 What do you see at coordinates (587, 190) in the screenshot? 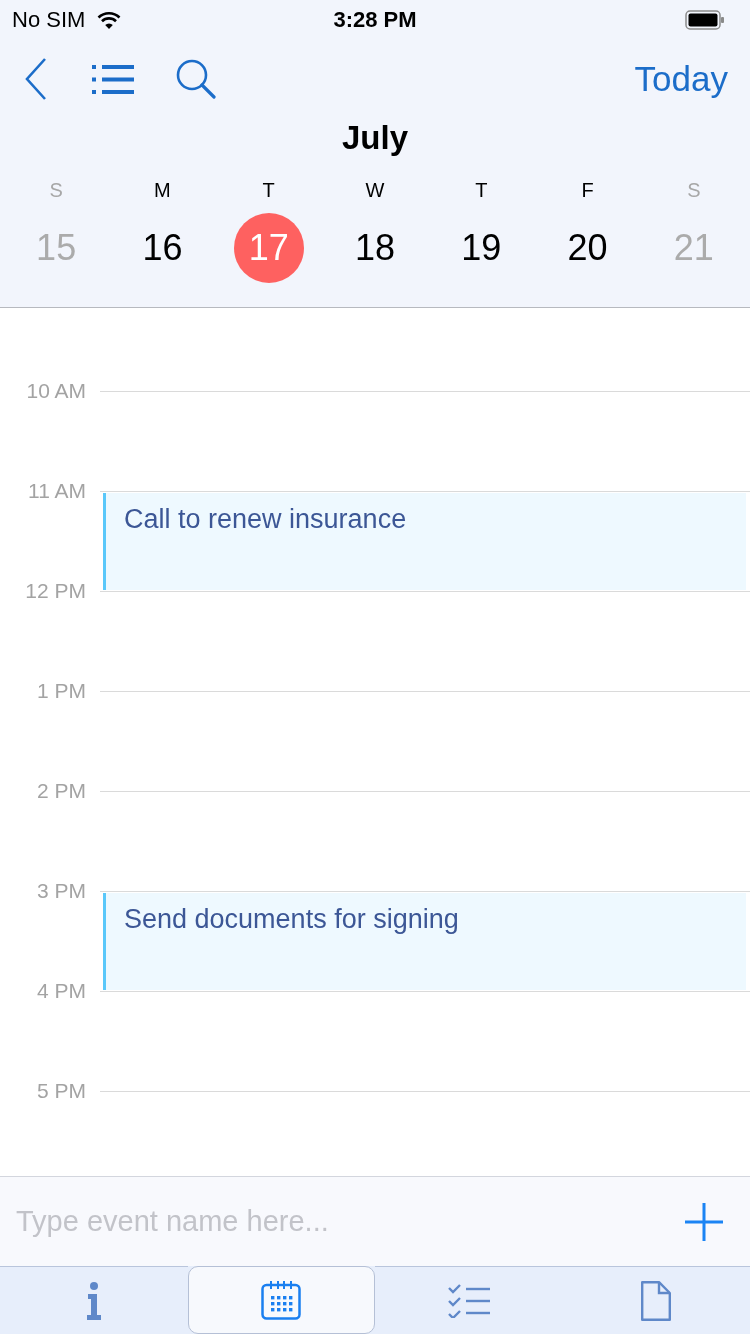
I see `weekday-label: F` at bounding box center [587, 190].